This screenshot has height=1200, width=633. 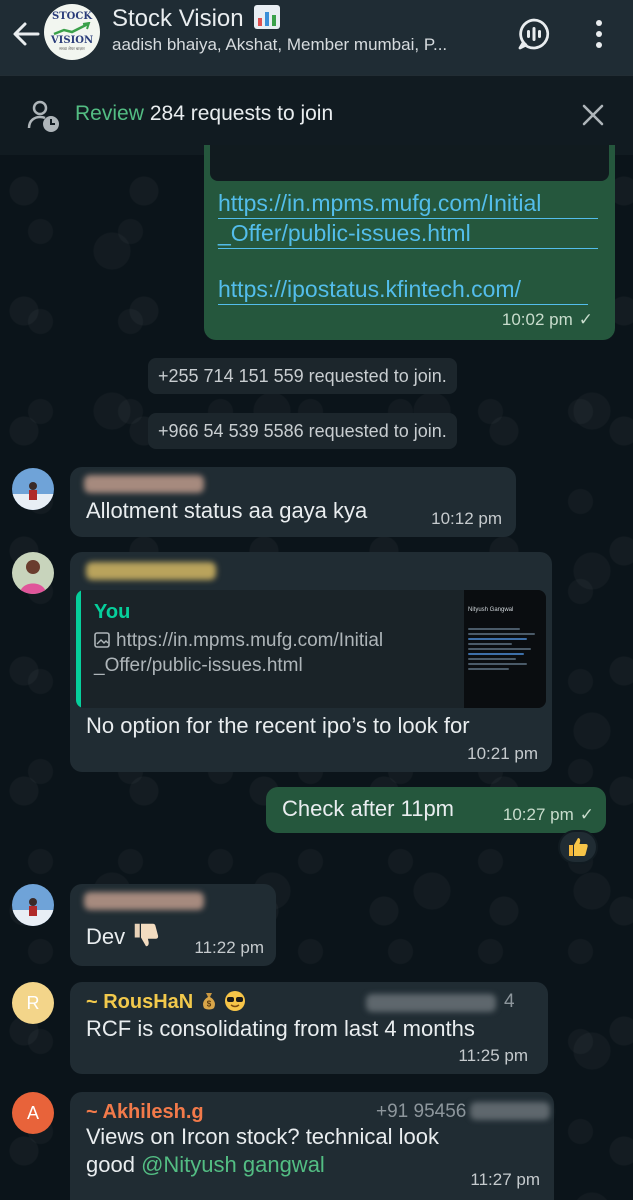 I want to click on image-icon, so click(x=102, y=640).